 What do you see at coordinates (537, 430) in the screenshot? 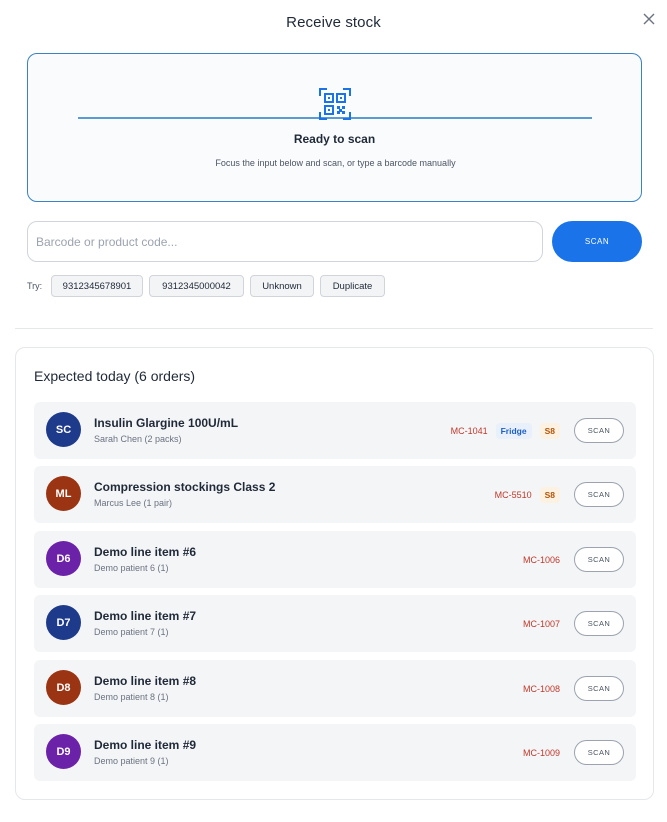
I see `order-actions: MC-1041 Fridge S8 SCAN` at bounding box center [537, 430].